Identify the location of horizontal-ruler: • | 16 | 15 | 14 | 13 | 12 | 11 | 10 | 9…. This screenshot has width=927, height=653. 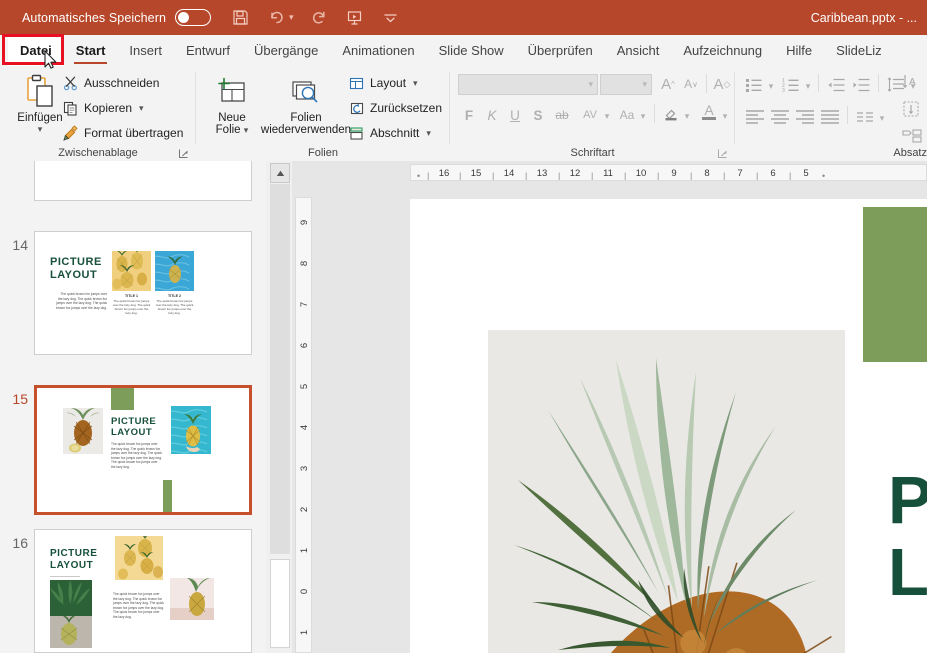
(668, 172).